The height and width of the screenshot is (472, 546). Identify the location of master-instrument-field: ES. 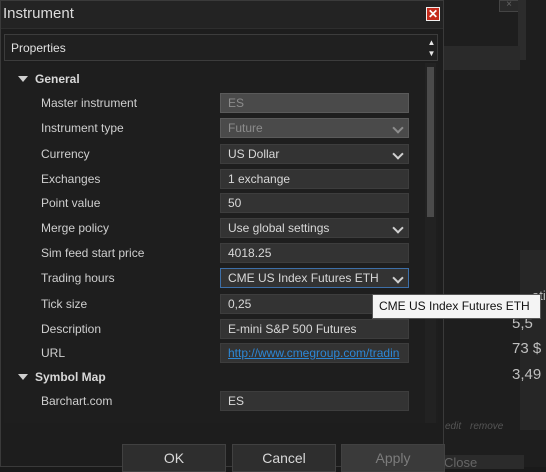
(314, 103).